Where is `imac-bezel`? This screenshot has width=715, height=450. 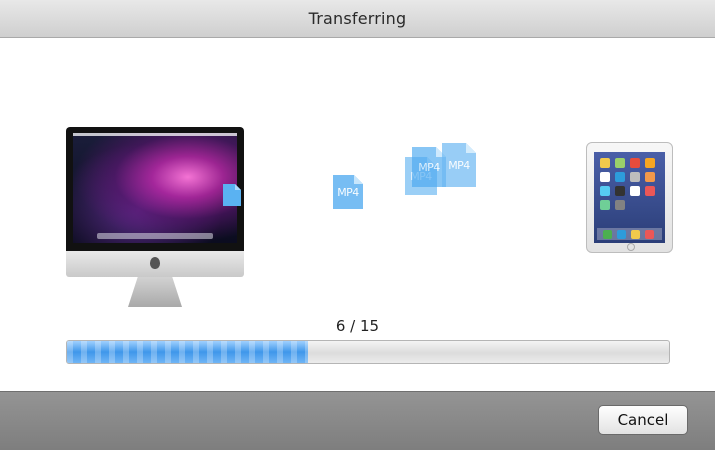
imac-bezel is located at coordinates (155, 189).